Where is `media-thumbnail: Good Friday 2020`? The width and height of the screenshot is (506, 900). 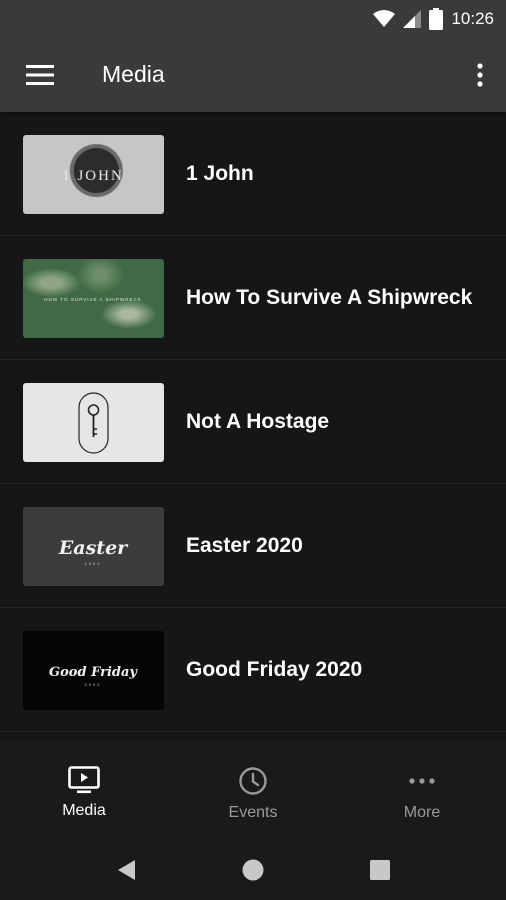
media-thumbnail: Good Friday 2020 is located at coordinates (93, 670).